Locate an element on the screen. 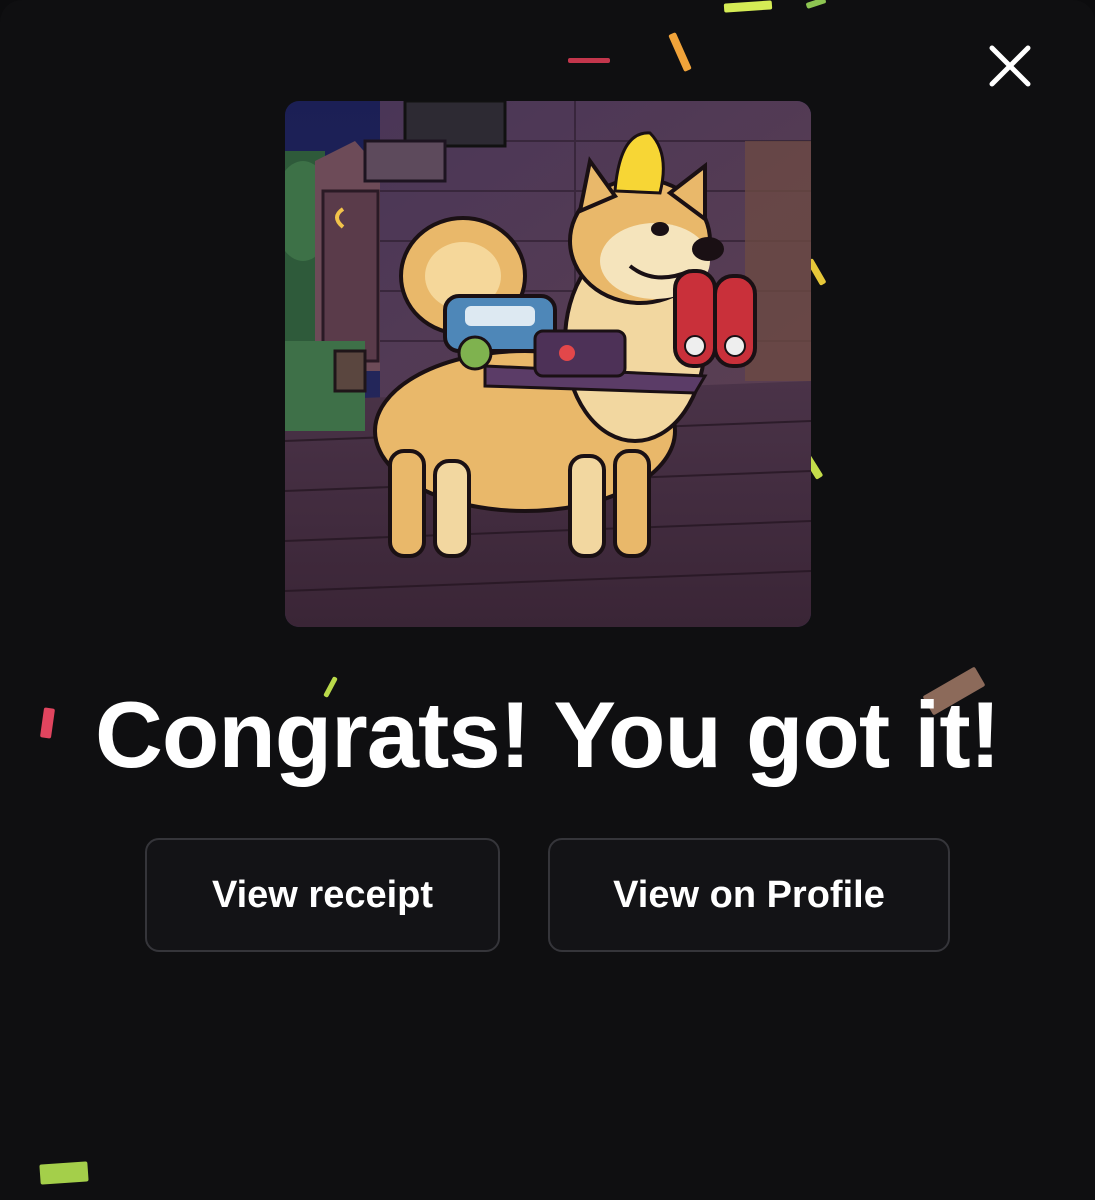  view-receipt-button: View receipt is located at coordinates (322, 895).